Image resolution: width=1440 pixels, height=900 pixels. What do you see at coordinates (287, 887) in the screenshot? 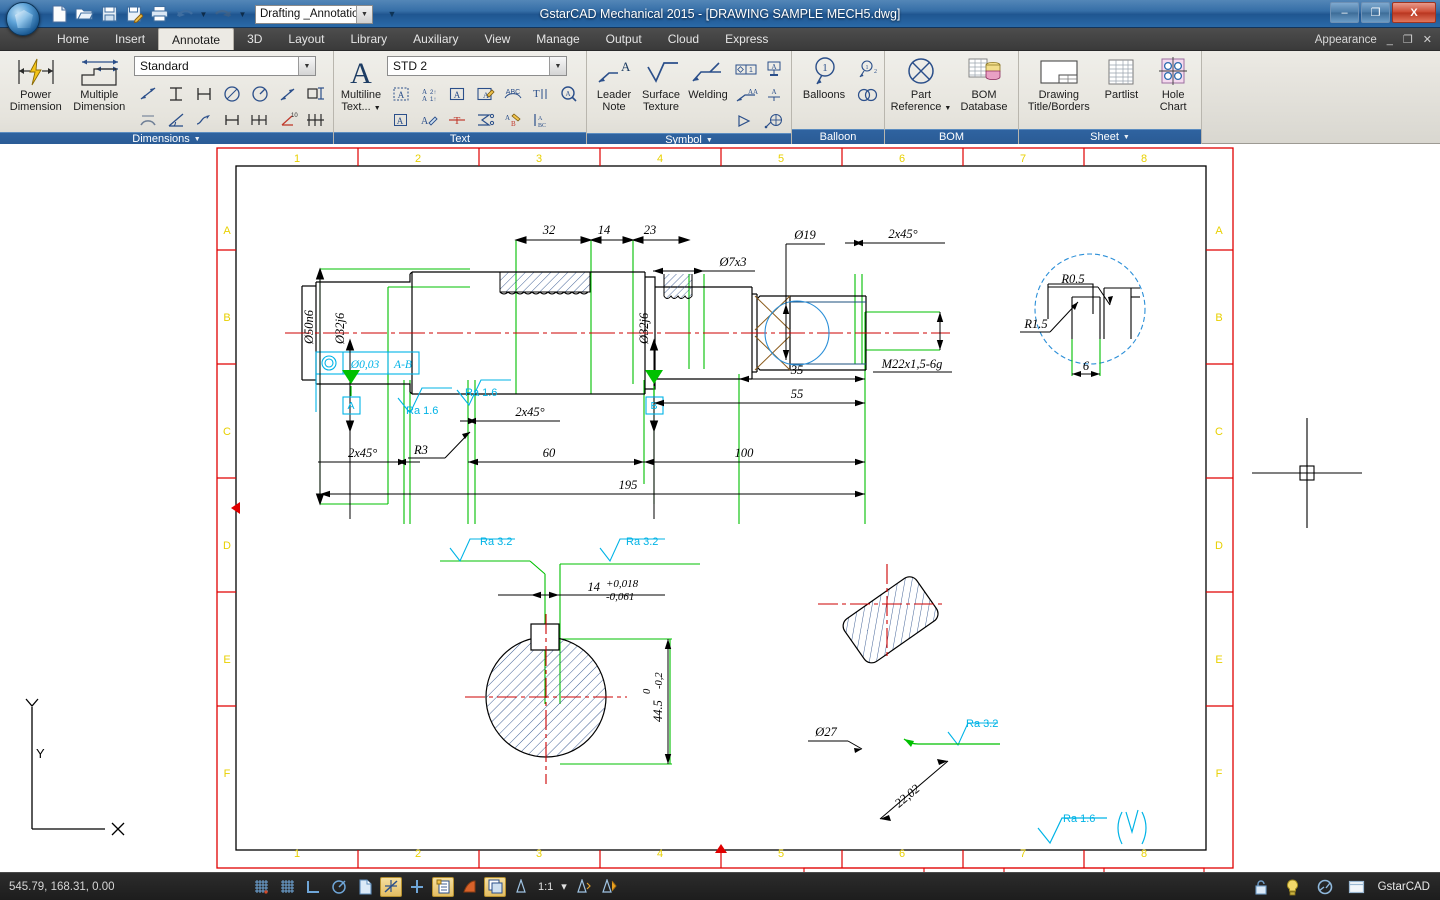
I see `grid-display-icon` at bounding box center [287, 887].